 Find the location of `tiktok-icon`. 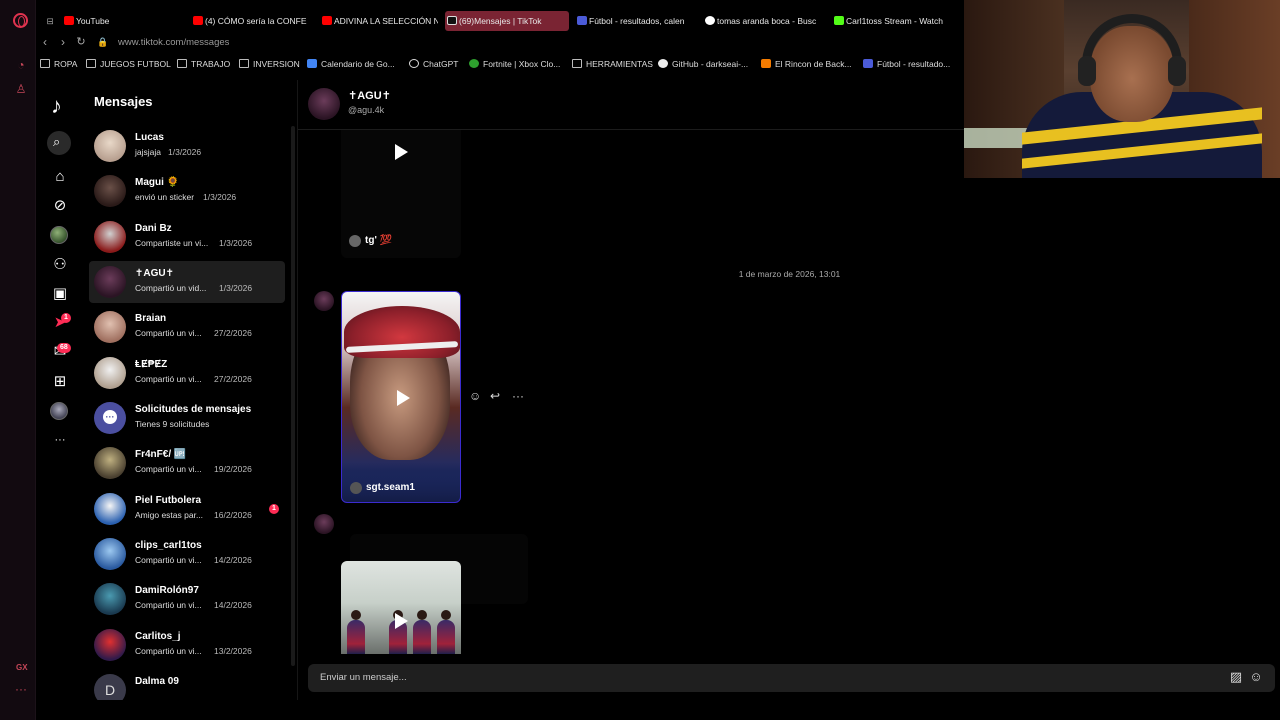

tiktok-icon is located at coordinates (452, 20).